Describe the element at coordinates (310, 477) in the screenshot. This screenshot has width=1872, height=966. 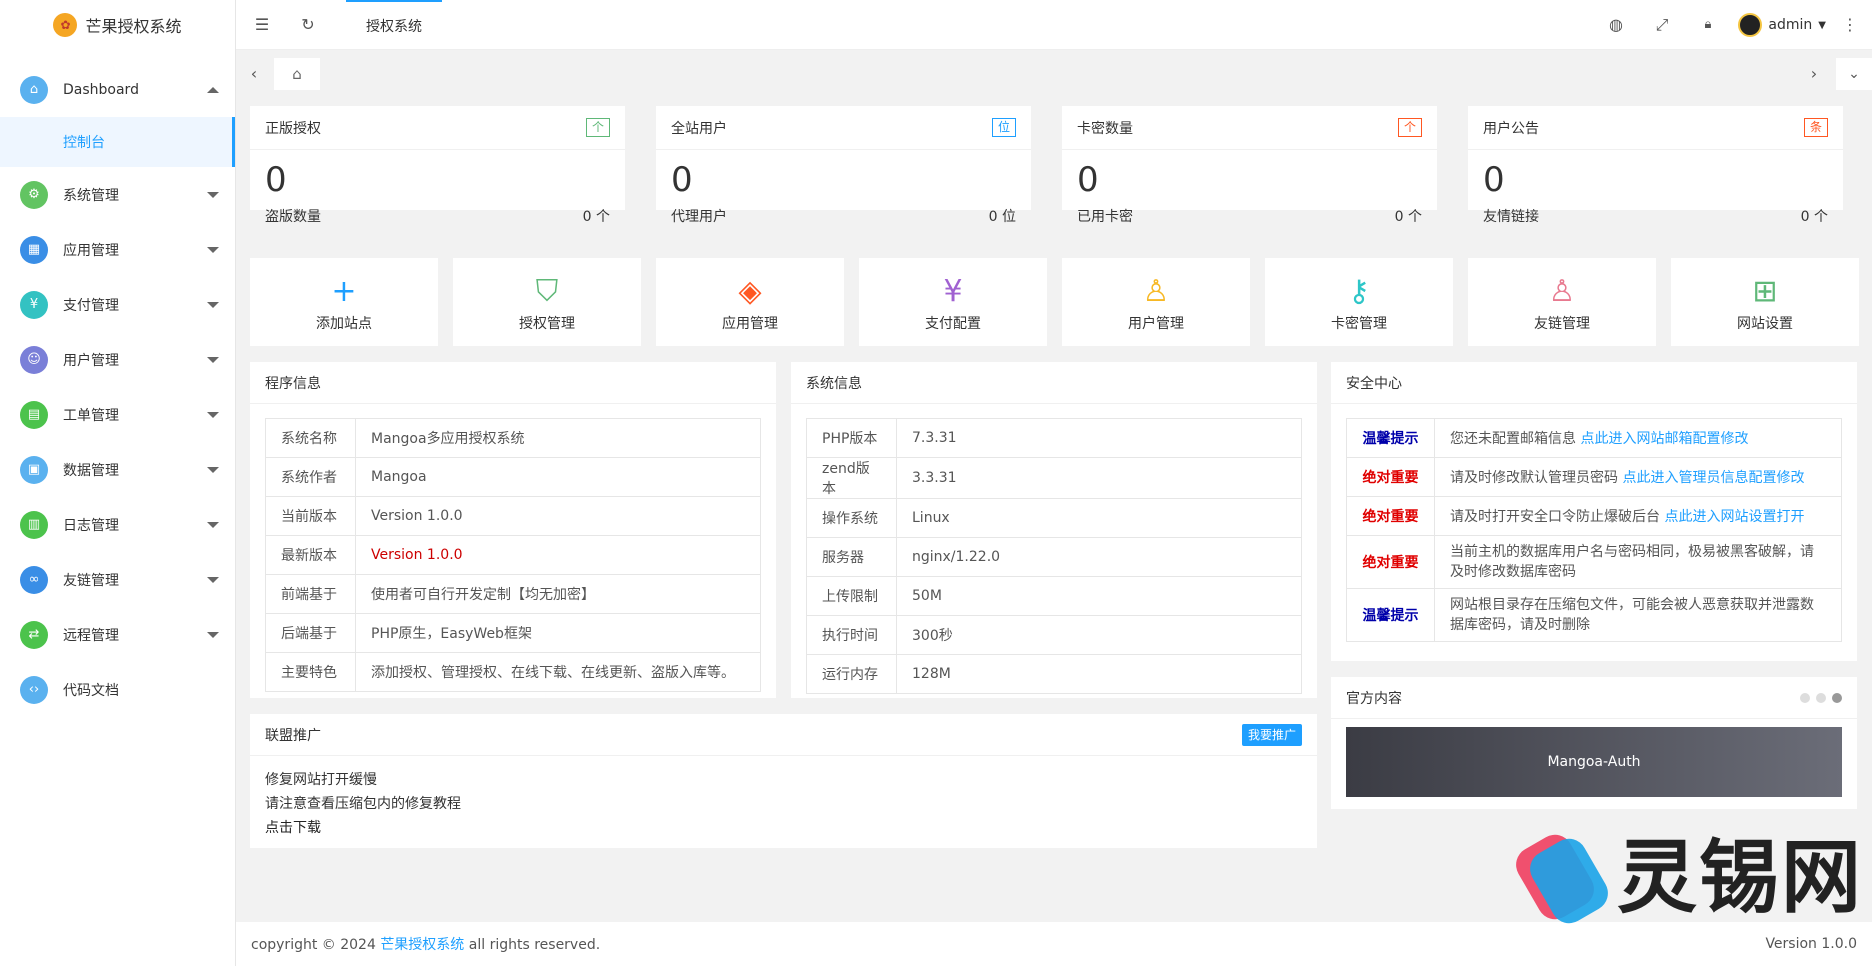
I see `row-key: 系统作者` at that location.